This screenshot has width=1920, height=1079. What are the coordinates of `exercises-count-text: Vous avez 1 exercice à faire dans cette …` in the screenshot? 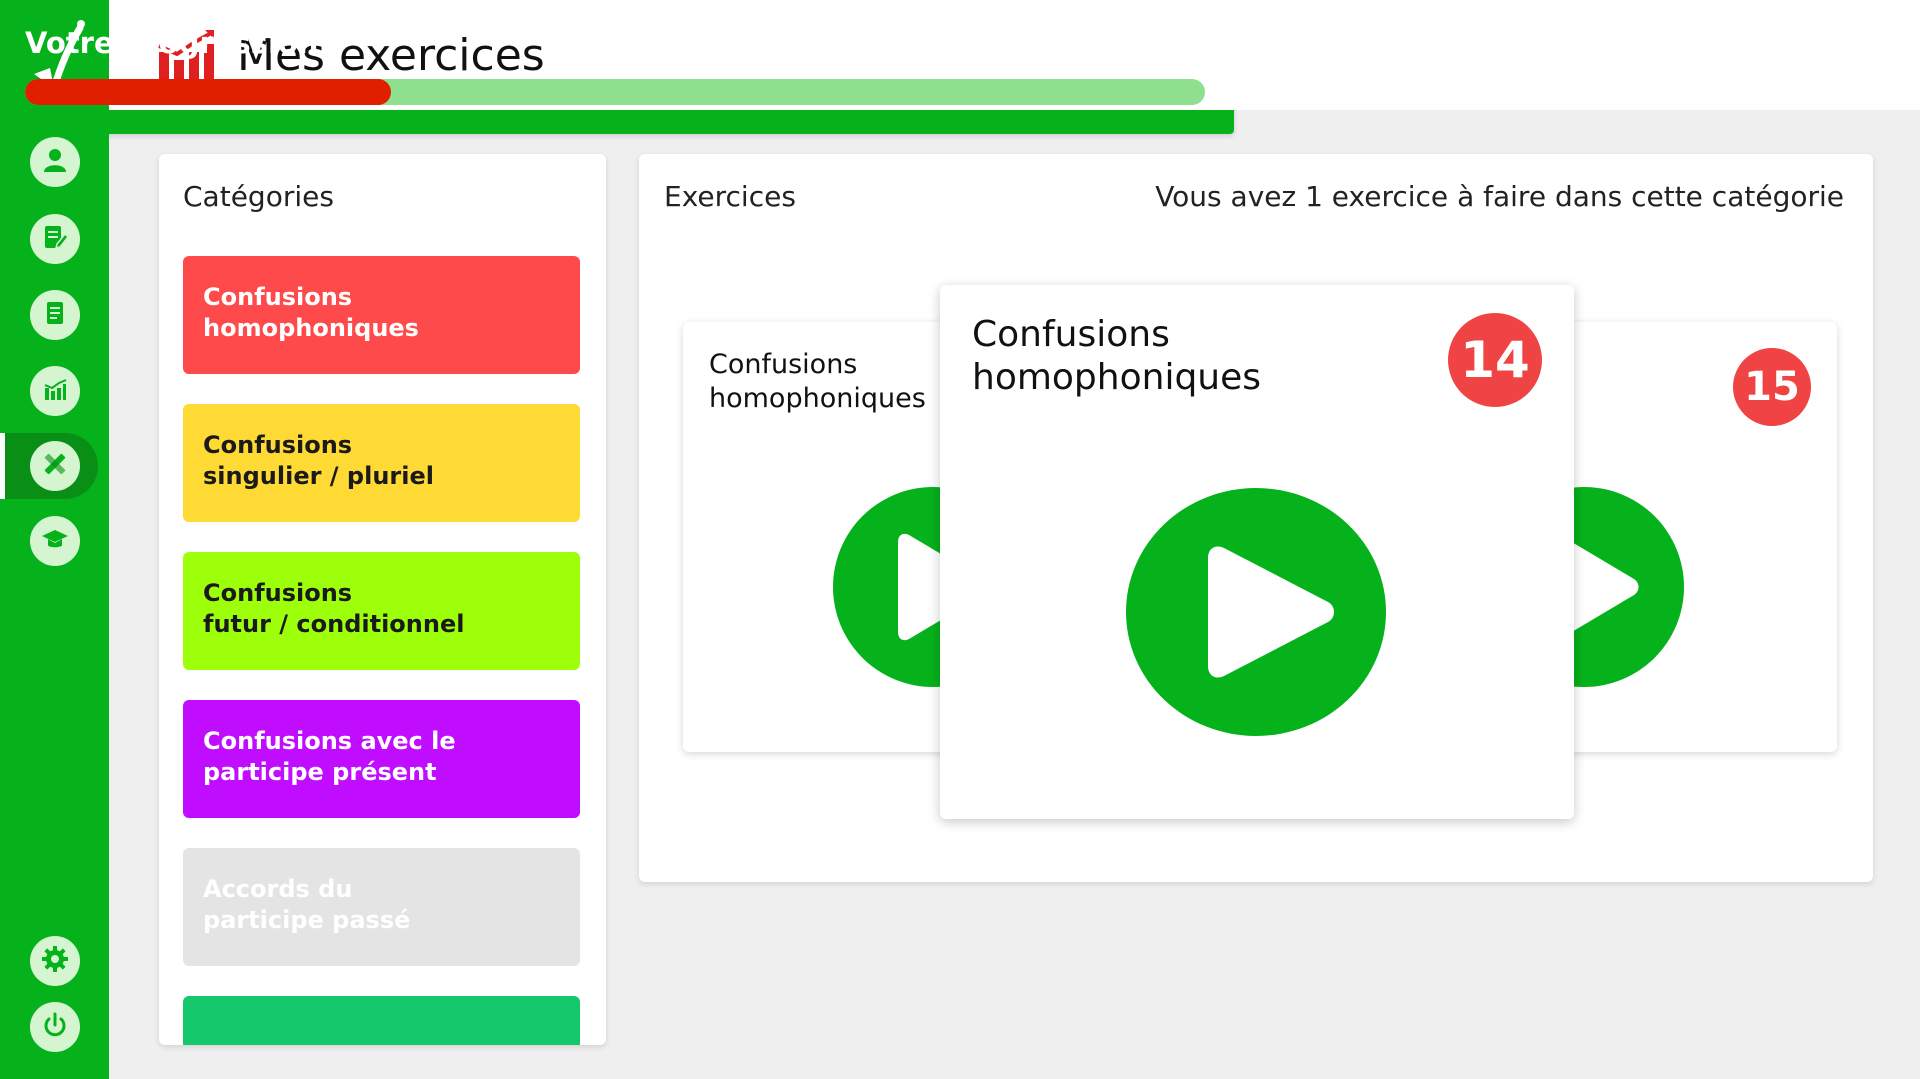 It's located at (1499, 196).